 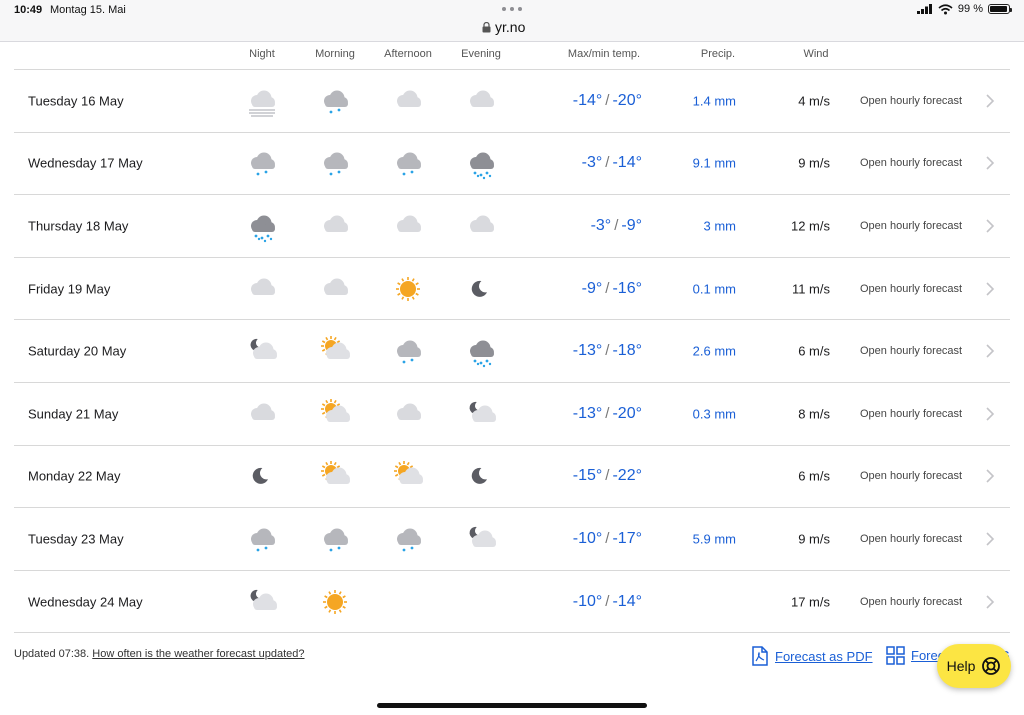 I want to click on temperature: -14° / -20°, so click(x=607, y=100).